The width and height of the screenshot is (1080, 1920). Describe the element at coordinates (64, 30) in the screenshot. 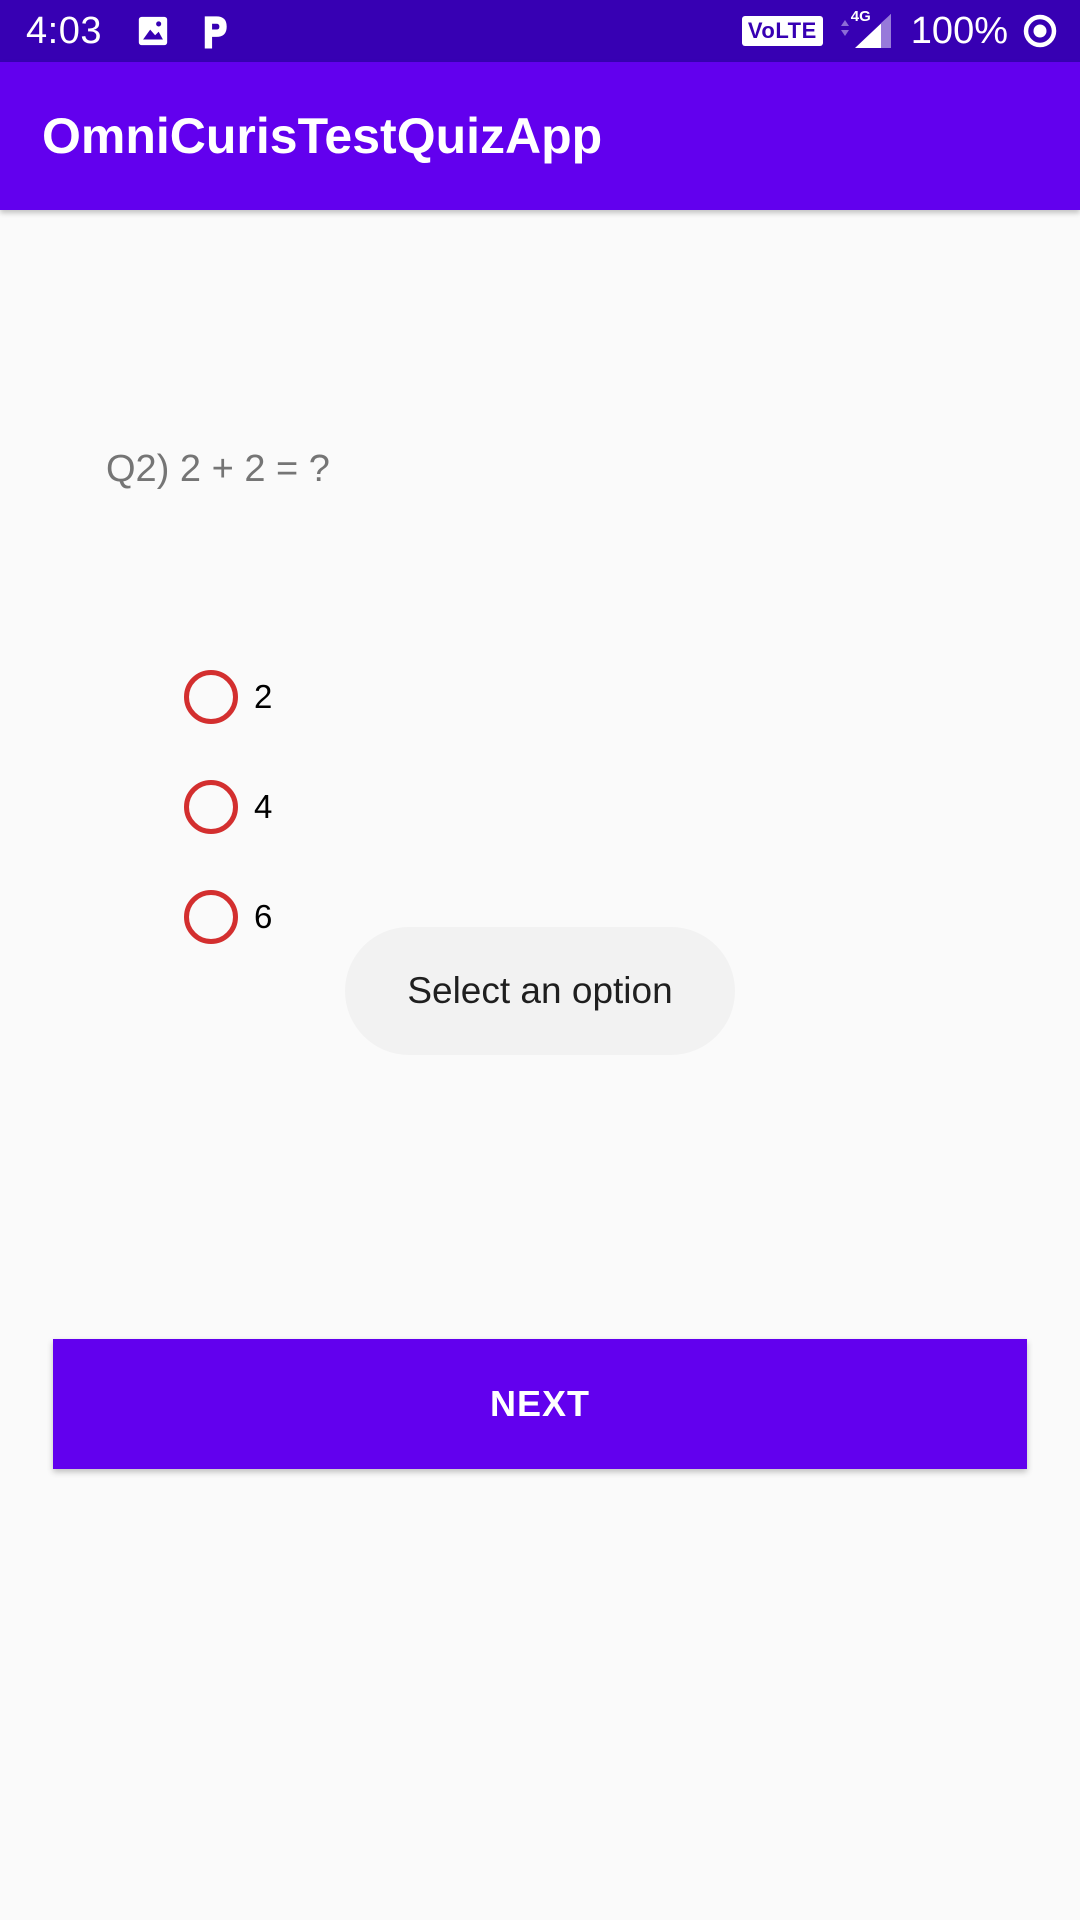

I see `status-time: 4:03` at that location.